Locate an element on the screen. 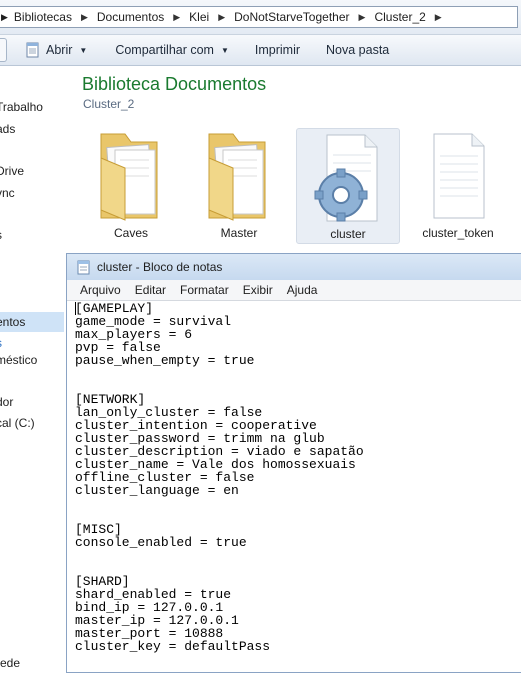 The width and height of the screenshot is (521, 673). file-name: cluster is located at coordinates (348, 234).